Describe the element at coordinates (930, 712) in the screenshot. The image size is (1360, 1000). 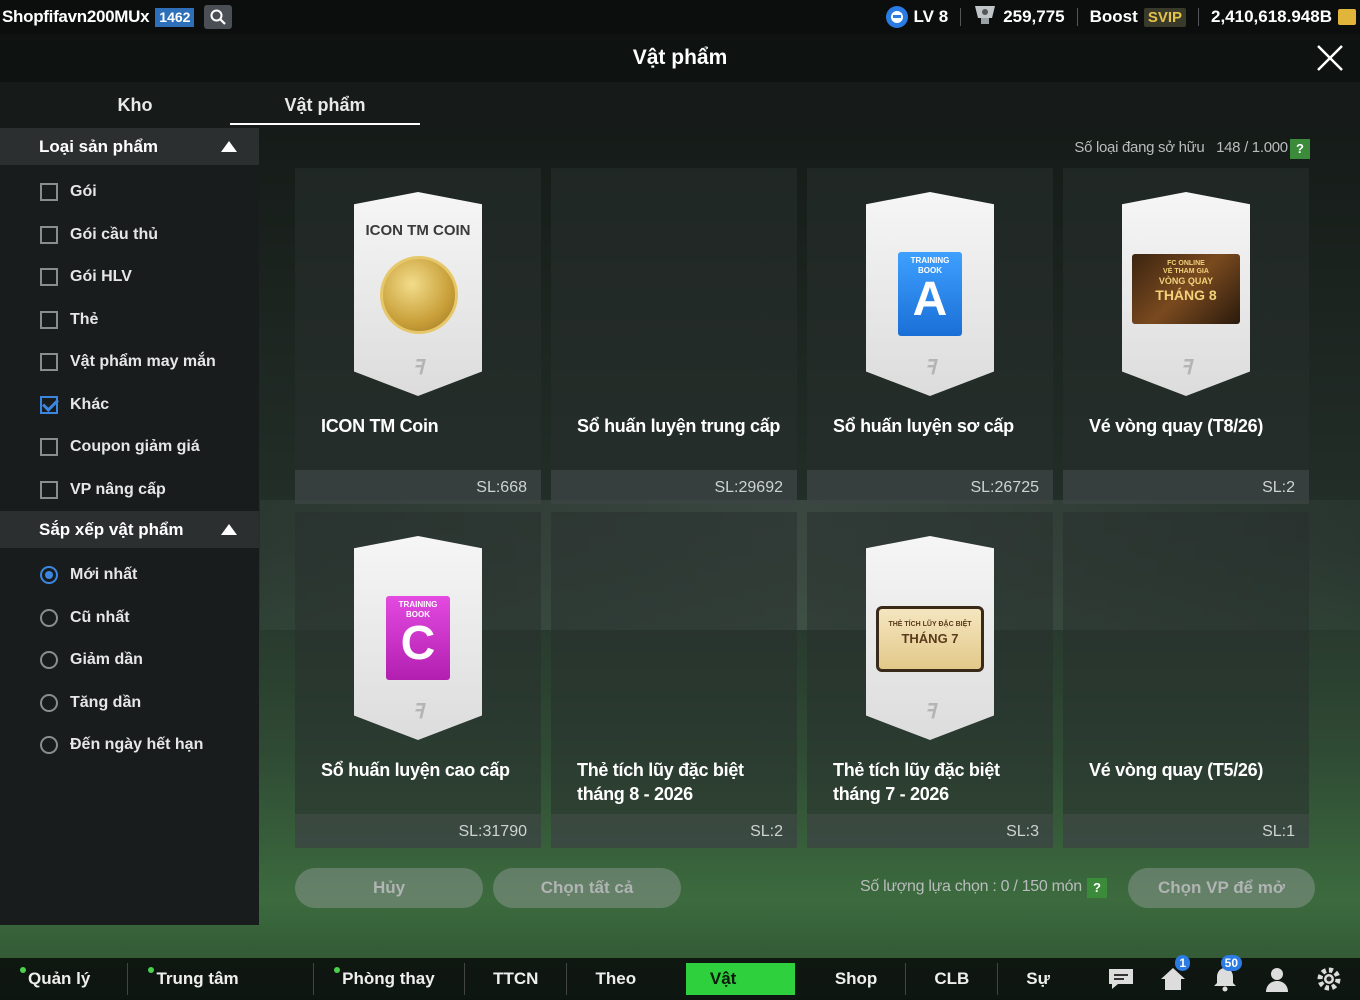
I see `fc-logo-icon: ꟻ` at that location.